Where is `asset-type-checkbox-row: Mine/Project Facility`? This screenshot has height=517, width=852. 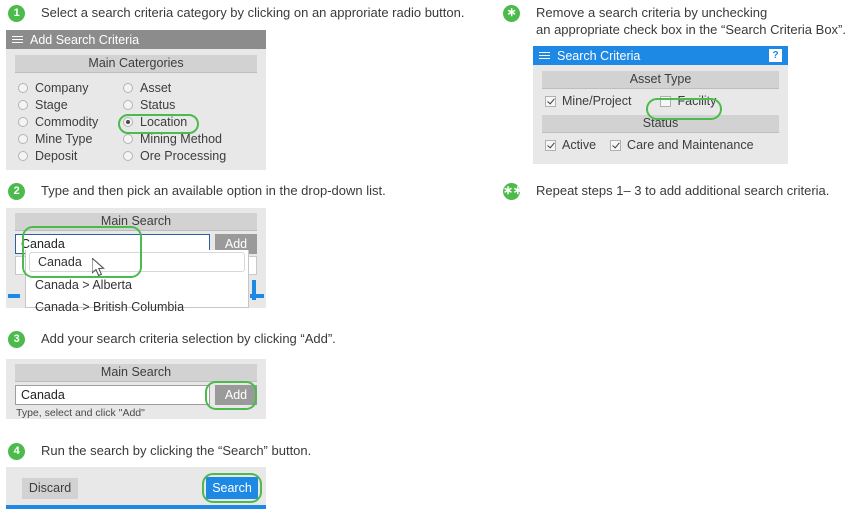 asset-type-checkbox-row: Mine/Project Facility is located at coordinates (660, 101).